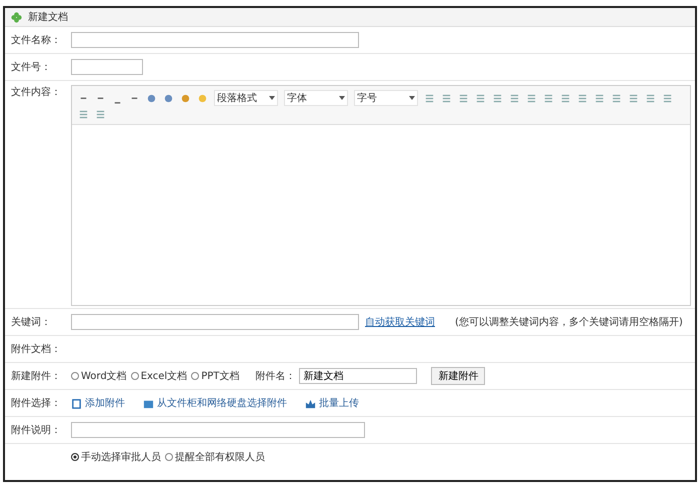 The image size is (700, 486). Describe the element at coordinates (275, 376) in the screenshot. I see `field-label: 附件名：` at that location.